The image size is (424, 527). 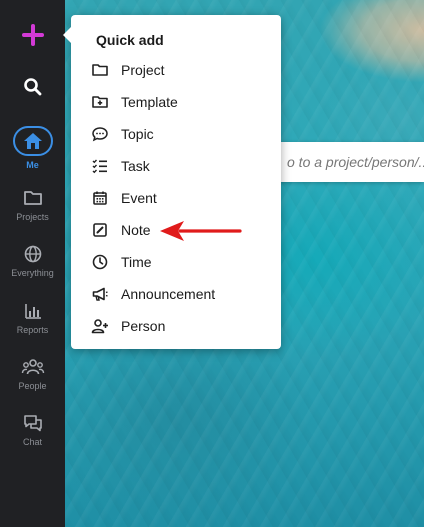 What do you see at coordinates (33, 87) in the screenshot?
I see `search-icon` at bounding box center [33, 87].